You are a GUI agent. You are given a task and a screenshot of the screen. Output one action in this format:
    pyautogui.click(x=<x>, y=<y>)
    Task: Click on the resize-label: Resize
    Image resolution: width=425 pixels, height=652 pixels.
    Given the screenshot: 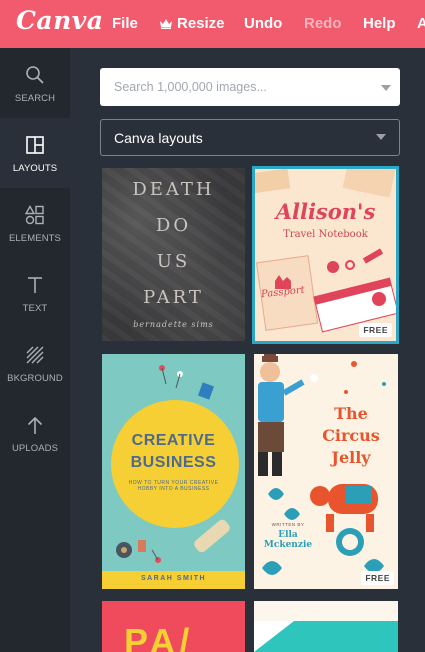 What is the action you would take?
    pyautogui.click(x=201, y=23)
    